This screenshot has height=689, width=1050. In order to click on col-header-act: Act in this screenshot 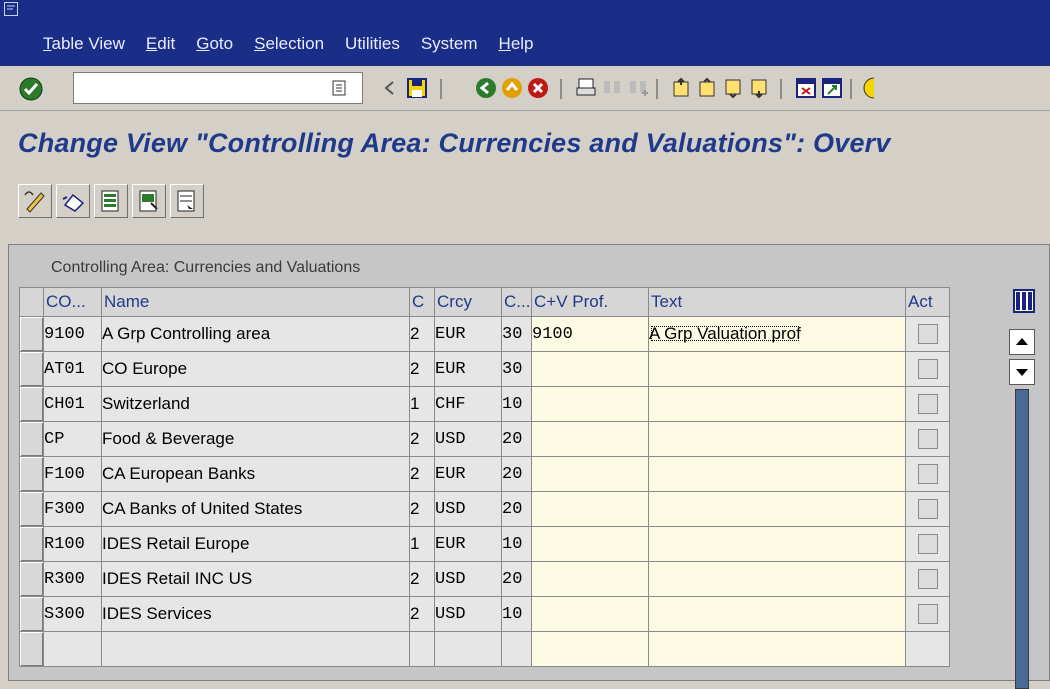, I will do `click(927, 302)`.